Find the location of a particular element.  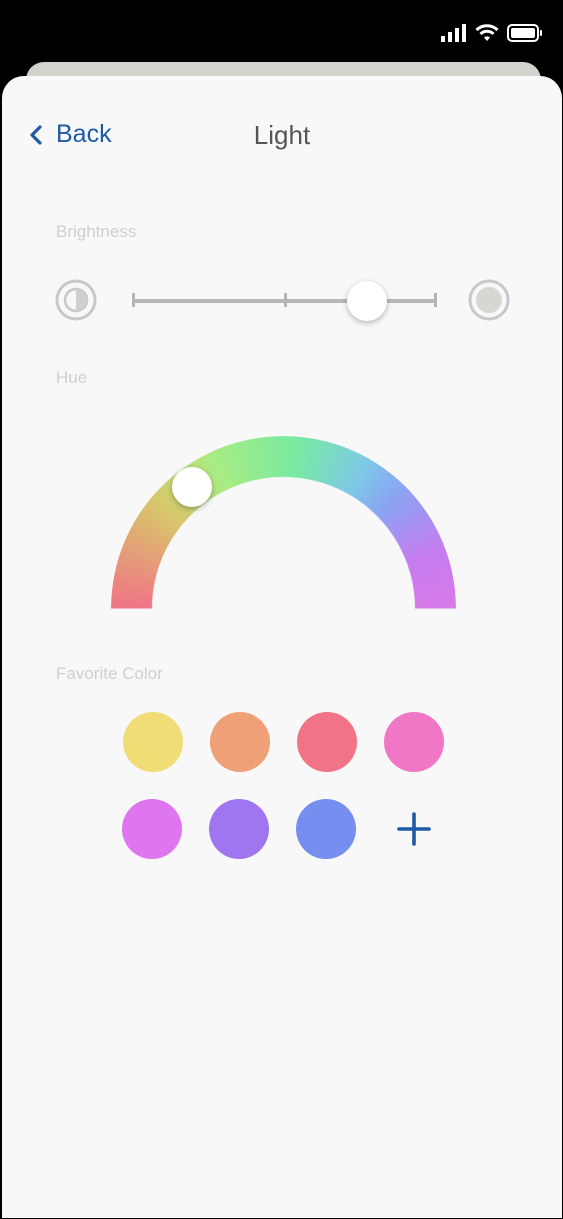

wifi-icon is located at coordinates (487, 32).